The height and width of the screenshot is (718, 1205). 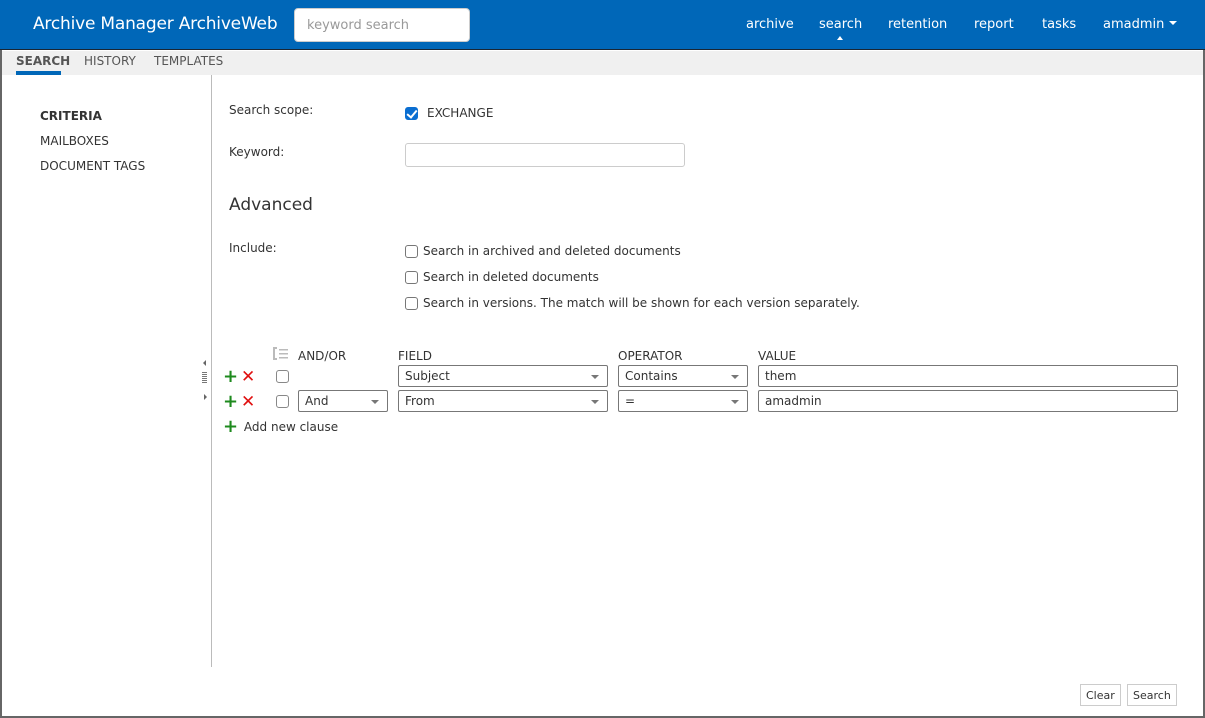 What do you see at coordinates (411, 277) in the screenshot?
I see `include-deleted-checkbox` at bounding box center [411, 277].